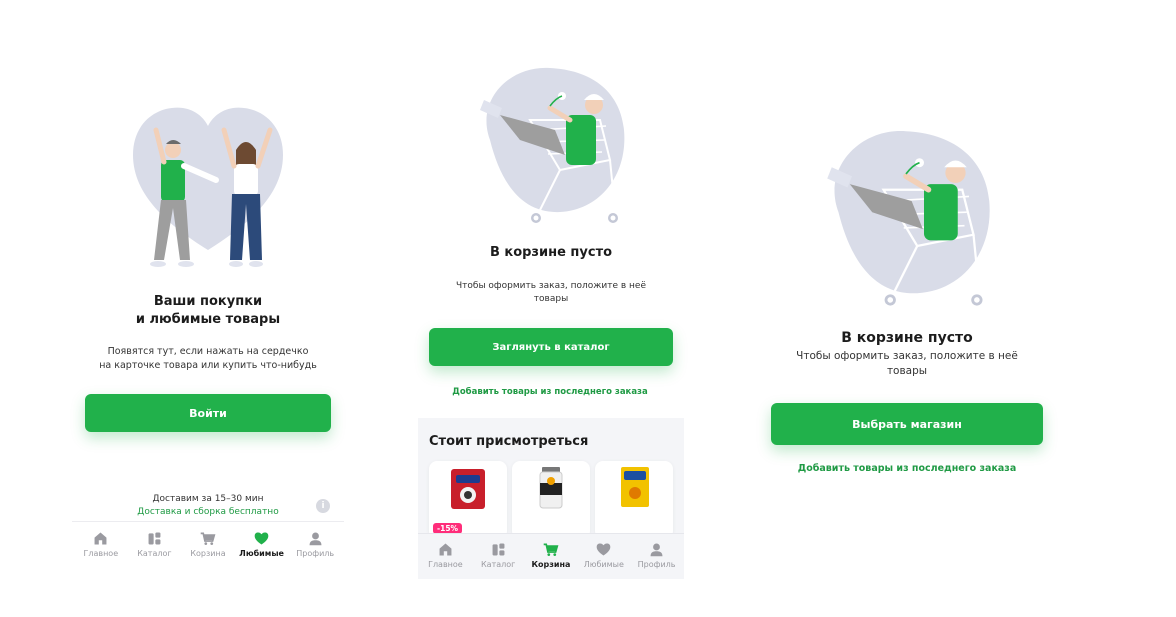 The image size is (1176, 617). I want to click on delivery-free: Доставка и сборка бесплатно, so click(208, 512).